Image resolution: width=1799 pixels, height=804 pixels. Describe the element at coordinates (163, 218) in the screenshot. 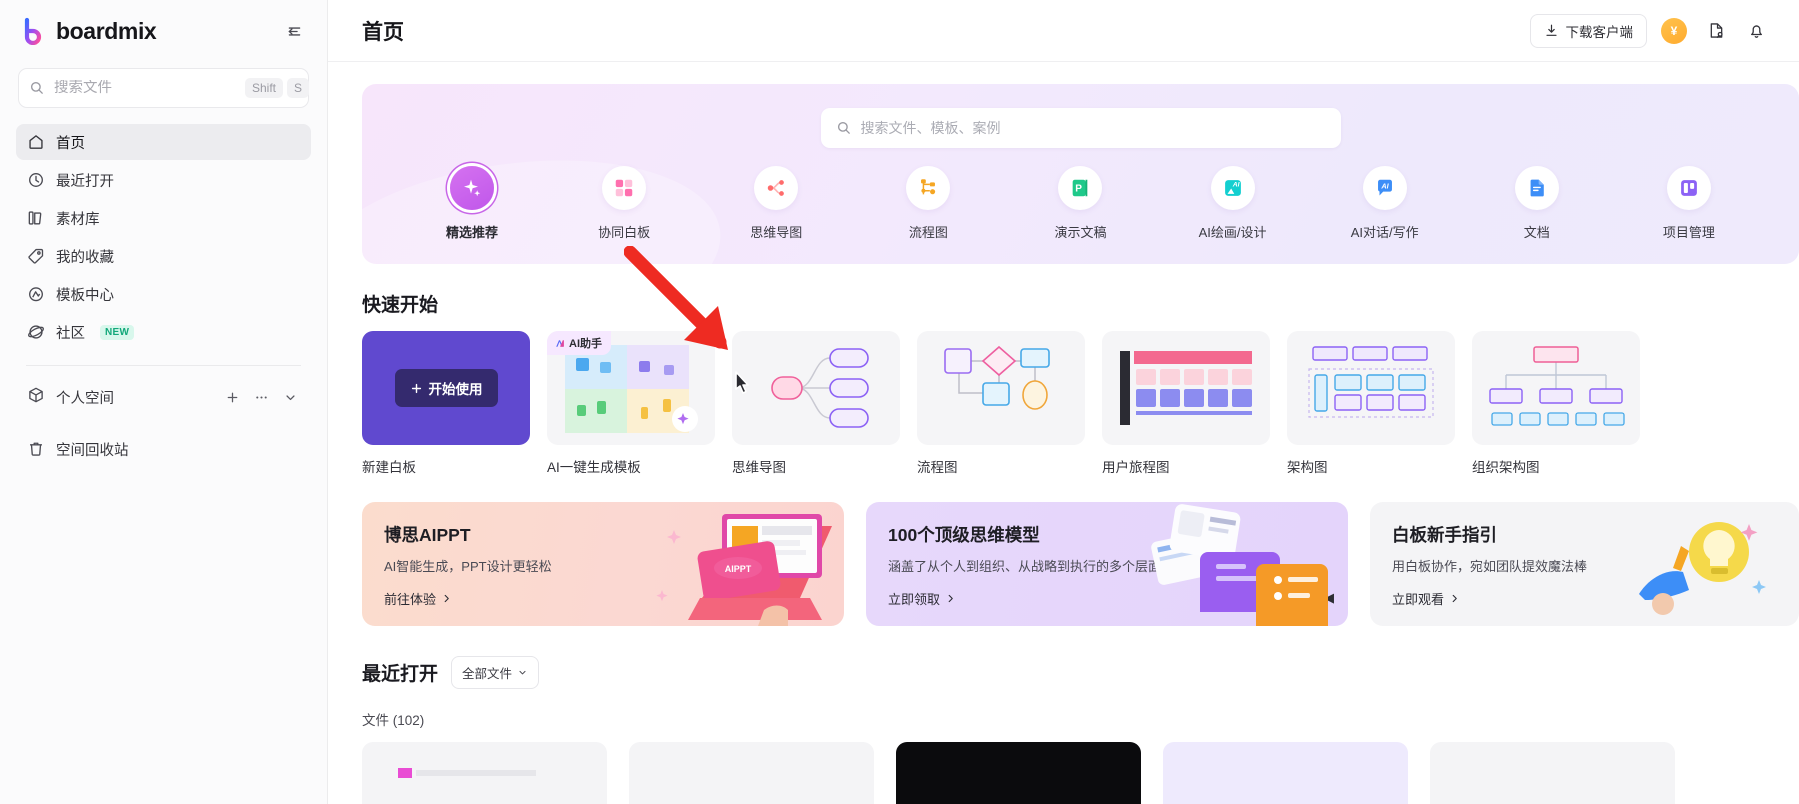

I see `sidebar-item-library: 素材库` at that location.